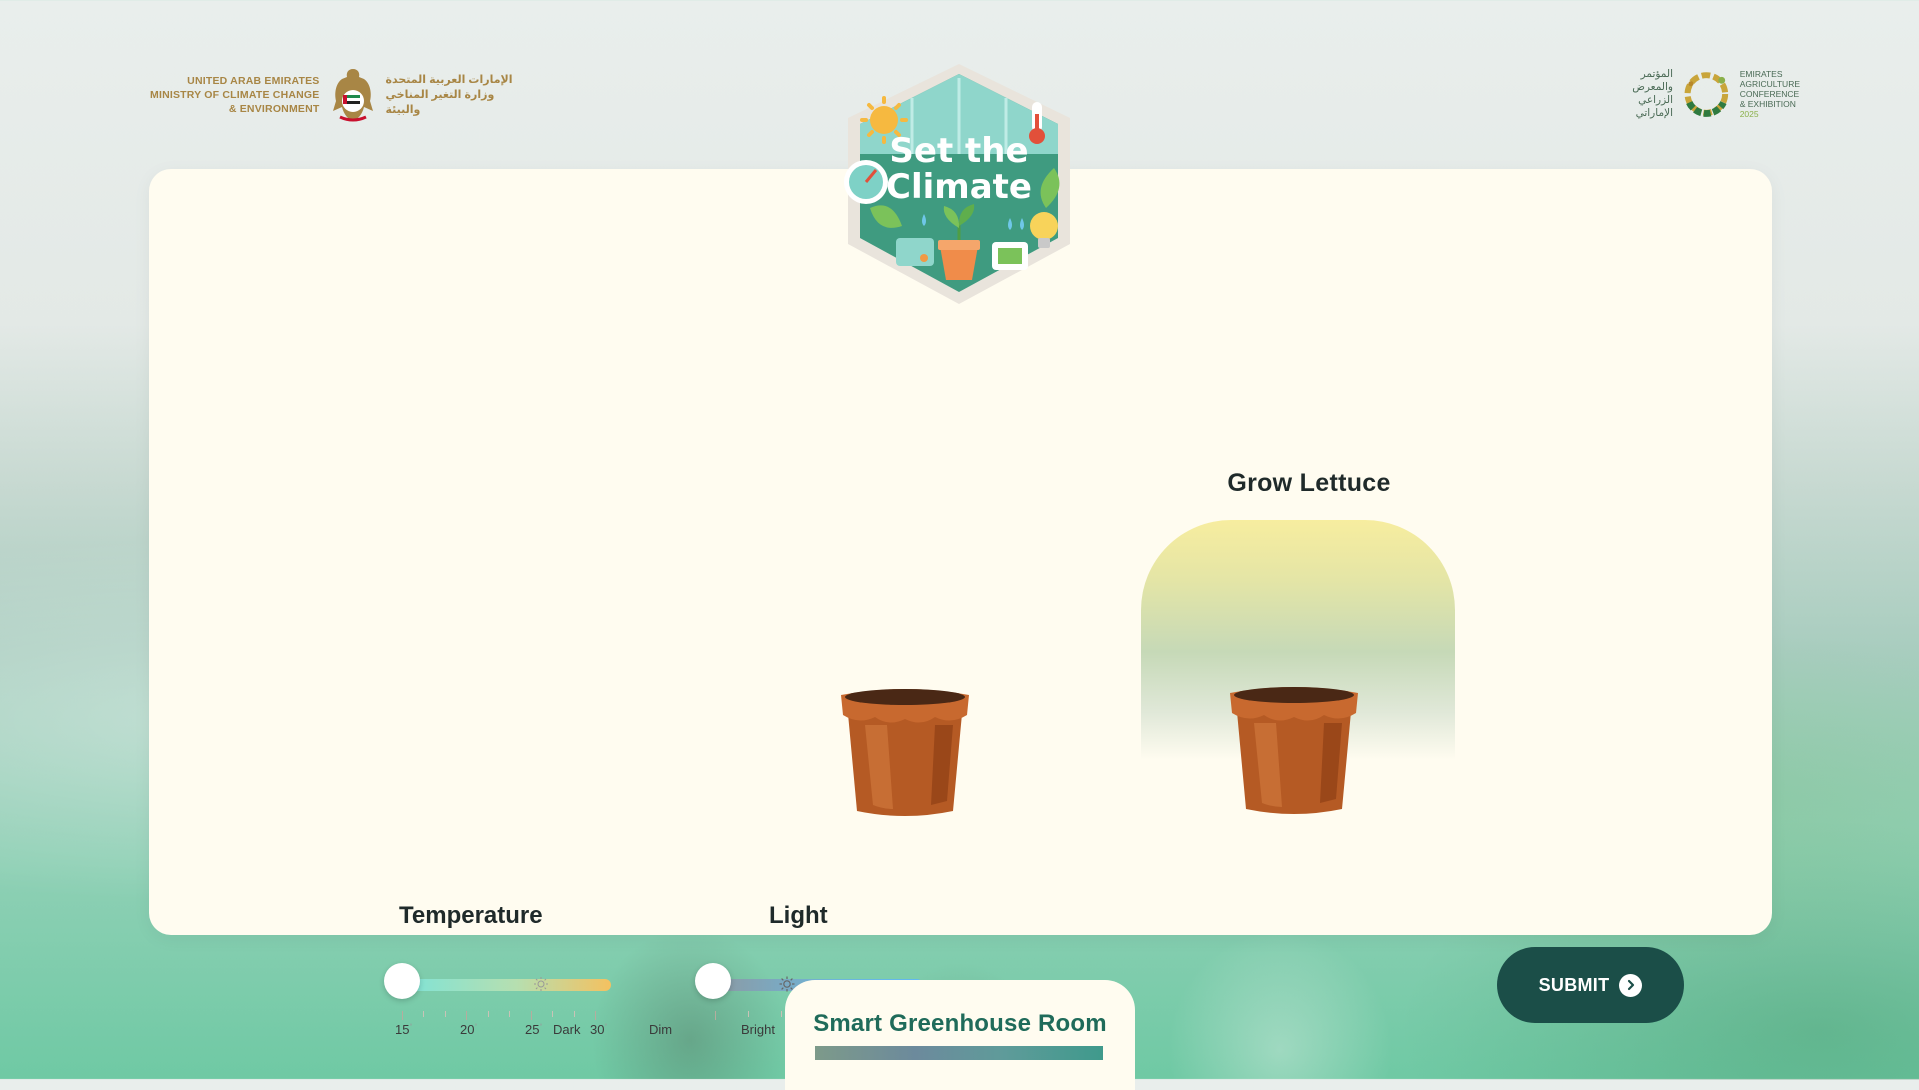  I want to click on event-logo-ar-line-2: الزراعي الإماراتي, so click(1654, 106).